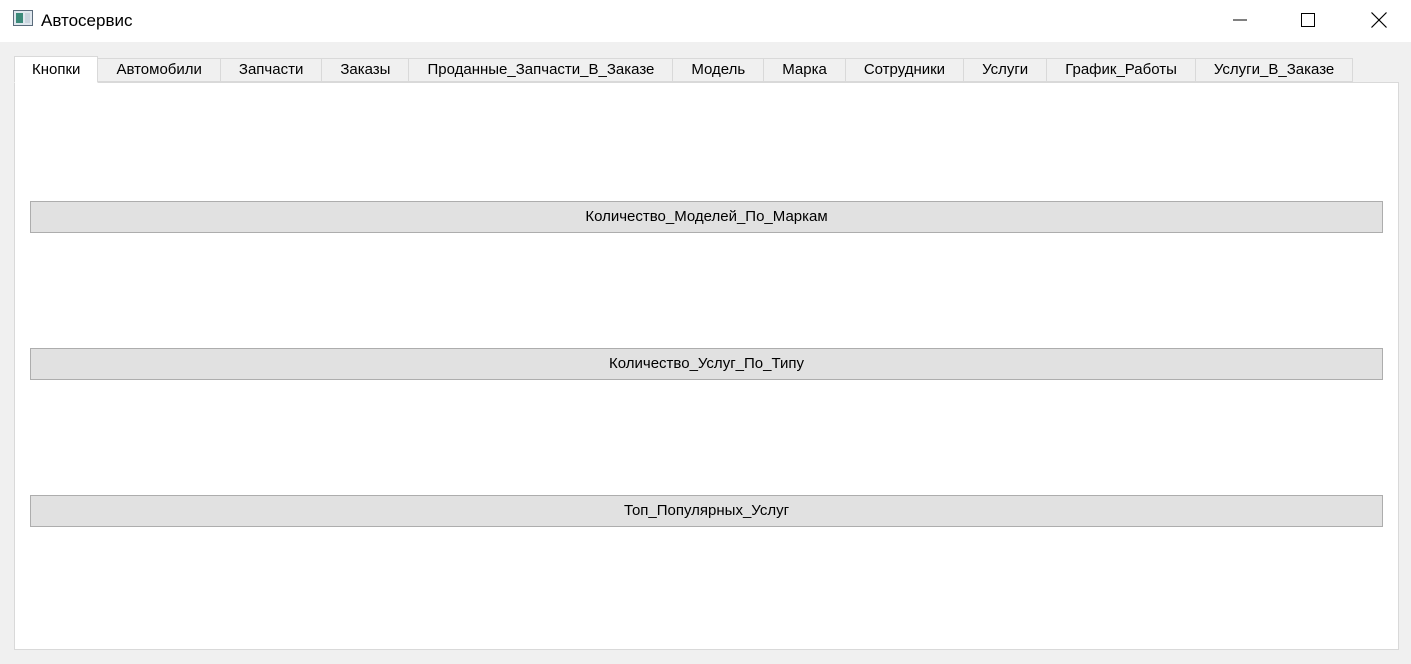 This screenshot has height=664, width=1411. I want to click on tab-cars: Автомобили, so click(159, 70).